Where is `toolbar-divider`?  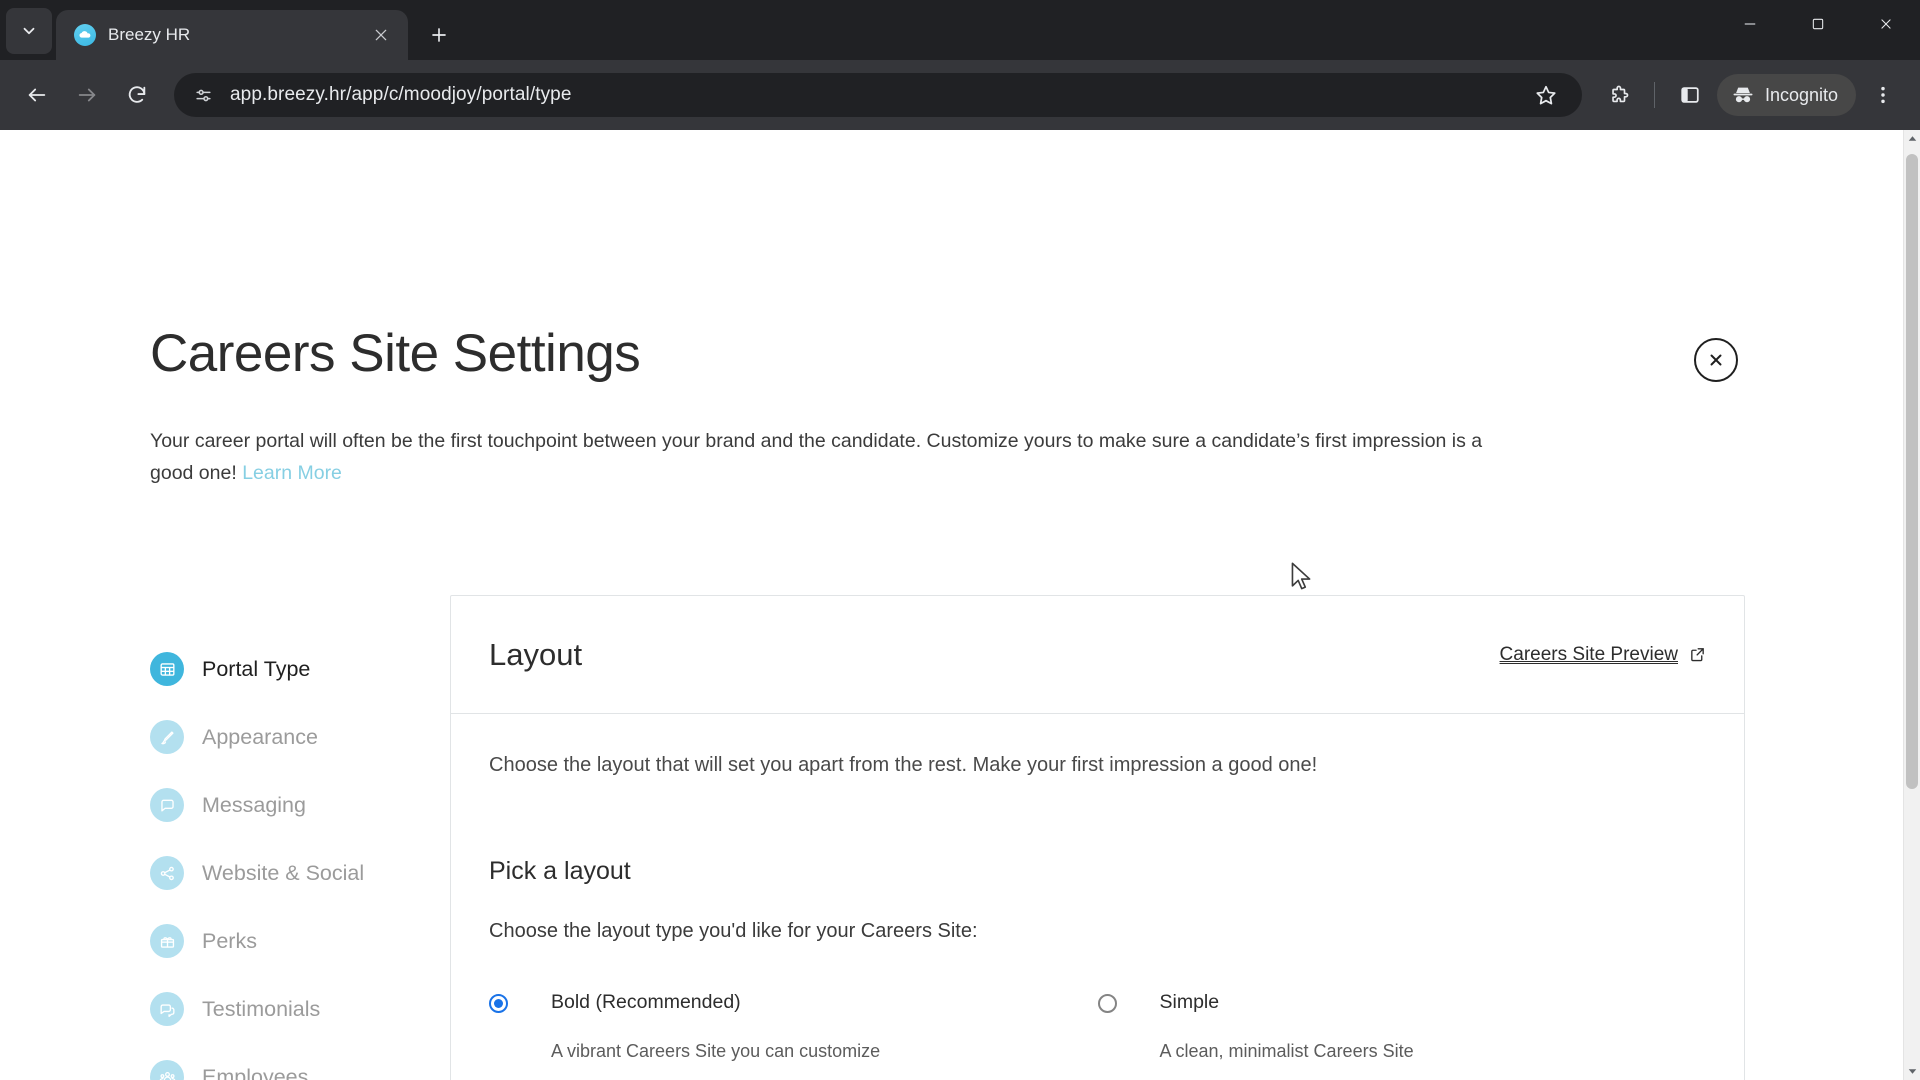
toolbar-divider is located at coordinates (1654, 95).